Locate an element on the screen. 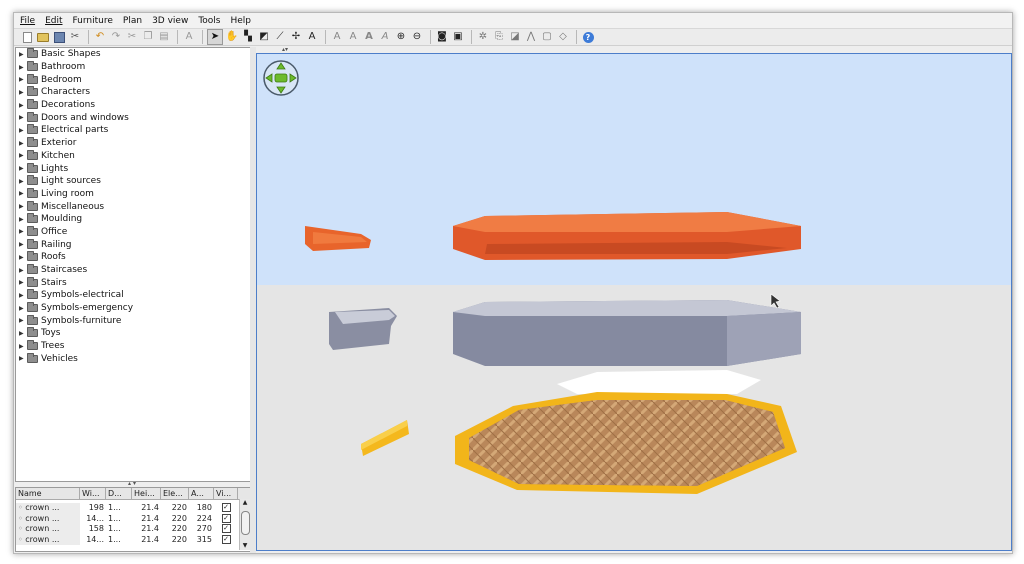 The width and height of the screenshot is (1024, 564). catalog-category: ▶ Symbols-emergency is located at coordinates (133, 308).